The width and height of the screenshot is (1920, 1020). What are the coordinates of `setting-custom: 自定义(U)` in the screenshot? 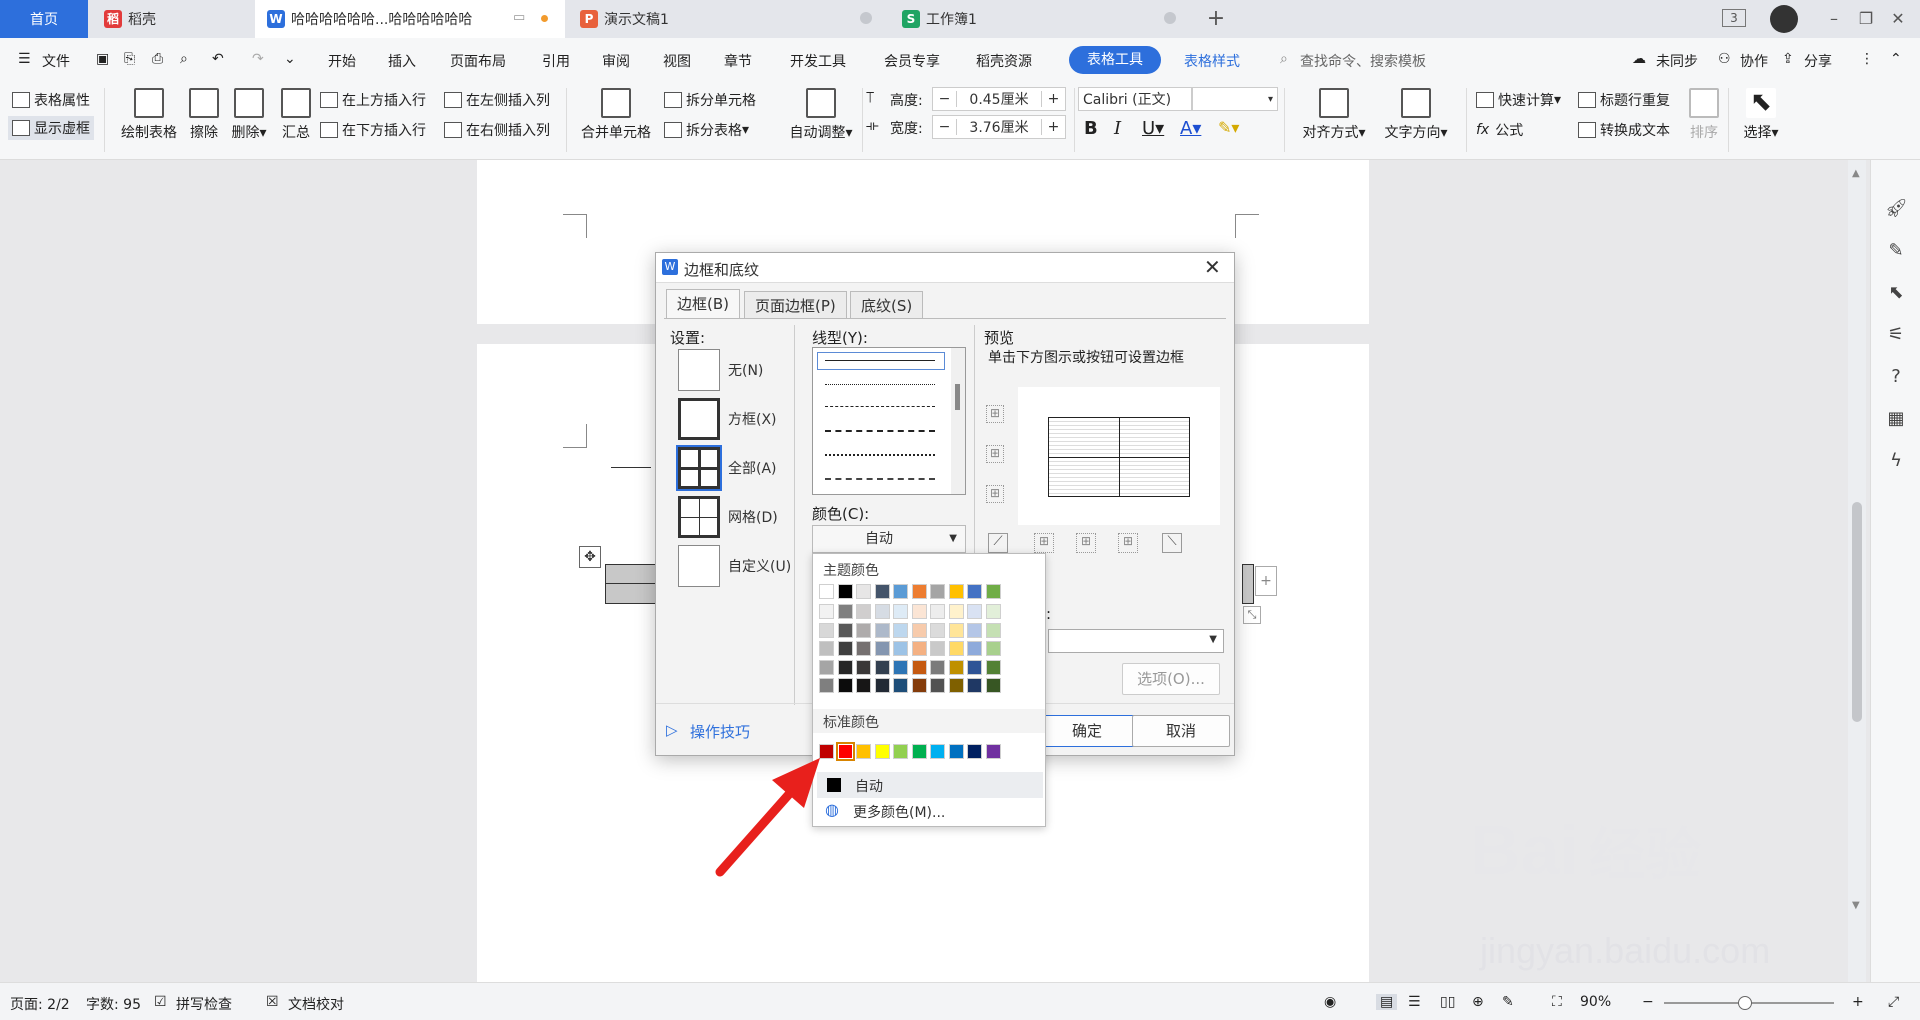 It's located at (734, 566).